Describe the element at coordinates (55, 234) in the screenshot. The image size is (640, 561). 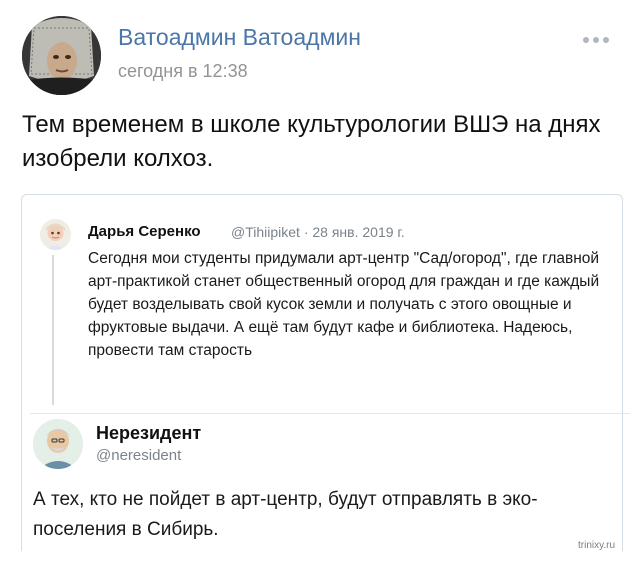
I see `tweet-author-avatar` at that location.